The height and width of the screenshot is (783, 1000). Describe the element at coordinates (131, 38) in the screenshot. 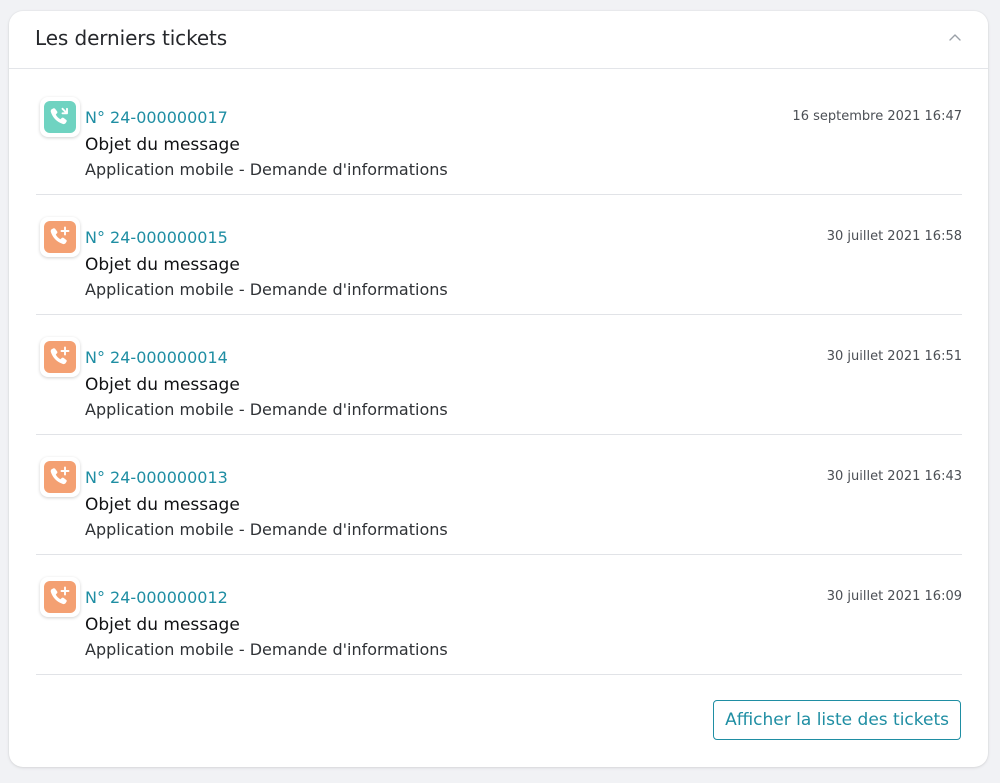

I see `panel-title: Les derniers tickets` at that location.